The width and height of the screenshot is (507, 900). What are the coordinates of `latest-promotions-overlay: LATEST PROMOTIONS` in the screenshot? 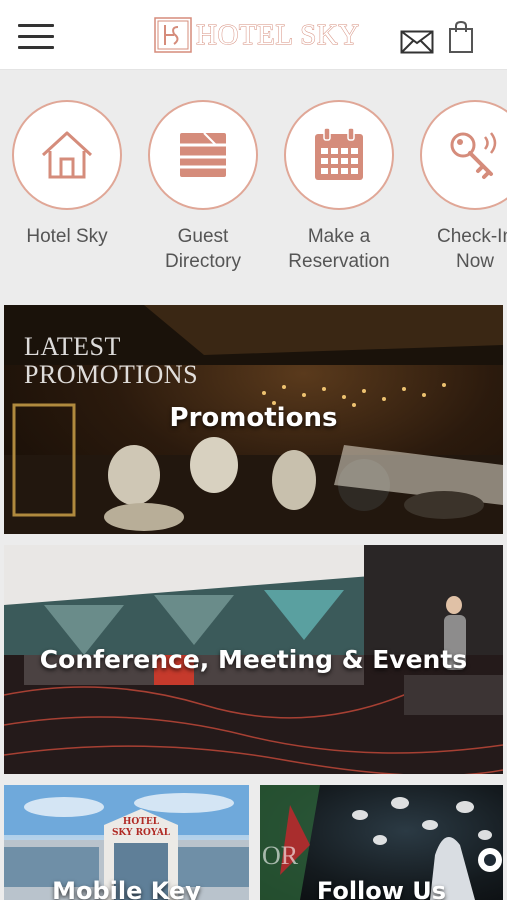 It's located at (111, 360).